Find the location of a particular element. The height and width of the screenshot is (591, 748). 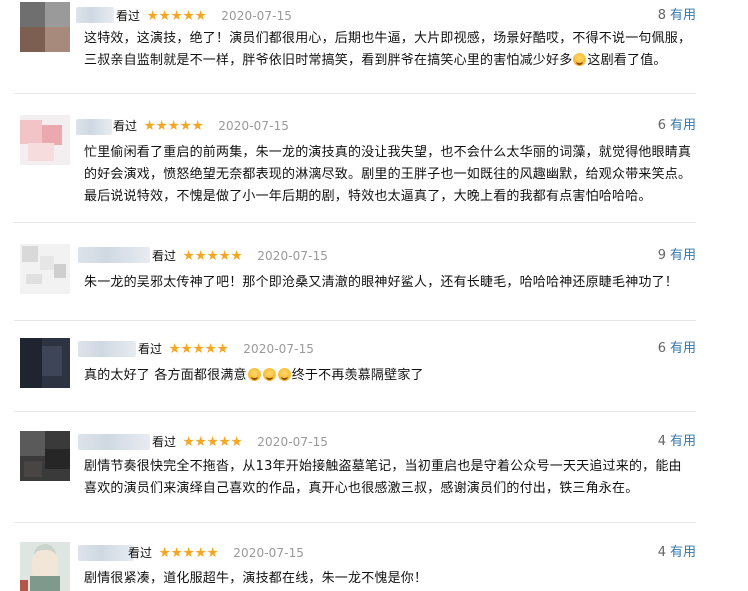

useful-vote: 9 有用 is located at coordinates (677, 256).